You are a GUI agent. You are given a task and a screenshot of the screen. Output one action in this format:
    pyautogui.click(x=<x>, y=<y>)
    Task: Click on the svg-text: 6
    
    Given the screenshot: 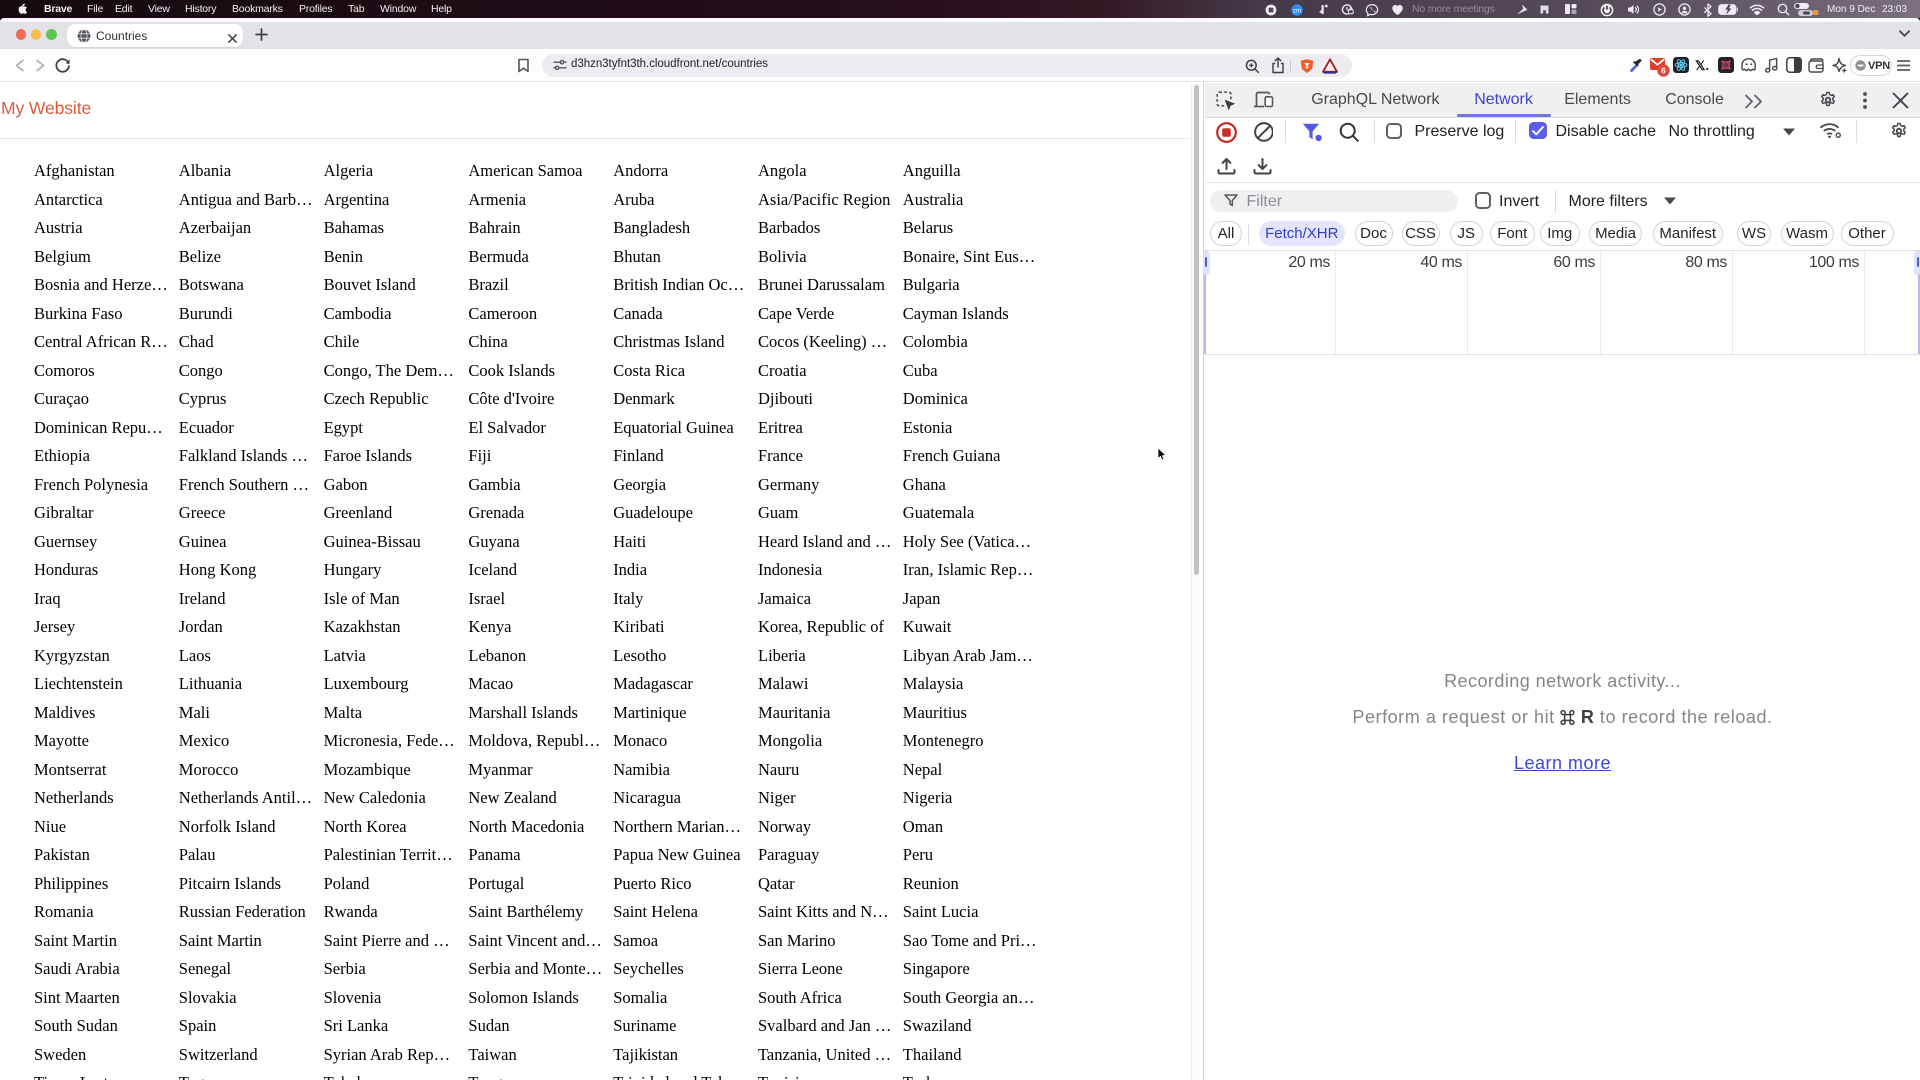 What is the action you would take?
    pyautogui.click(x=1663, y=70)
    